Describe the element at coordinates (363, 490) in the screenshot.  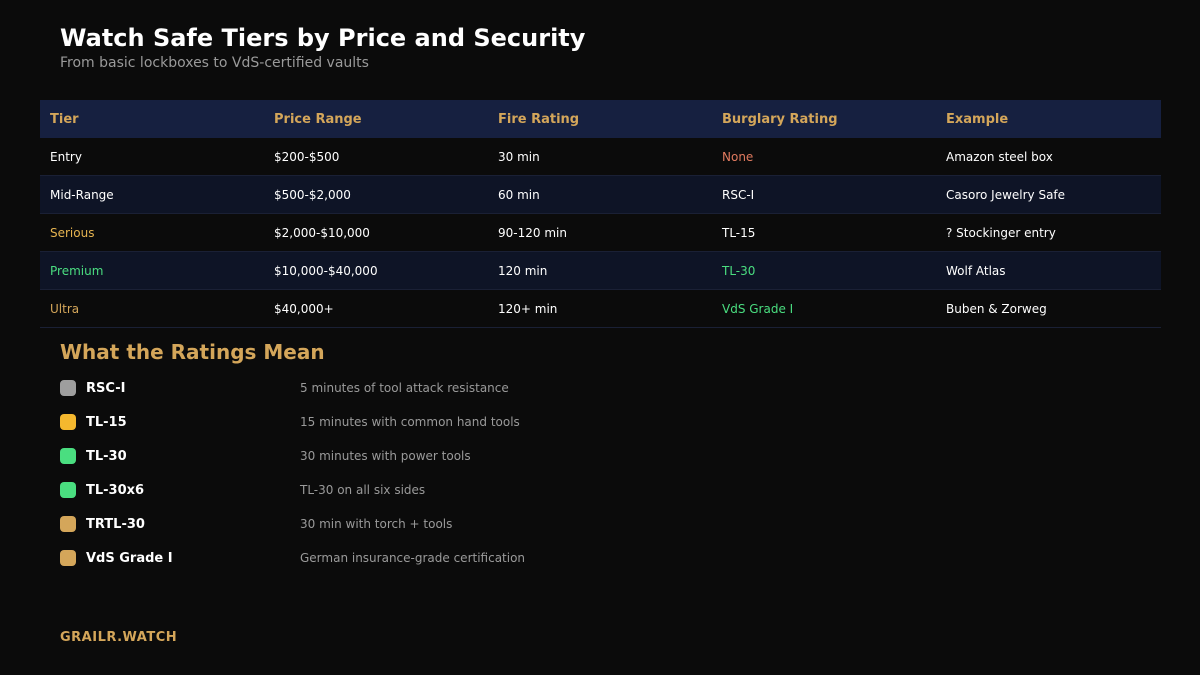
I see `rating-description: TL-30 on all six sides` at that location.